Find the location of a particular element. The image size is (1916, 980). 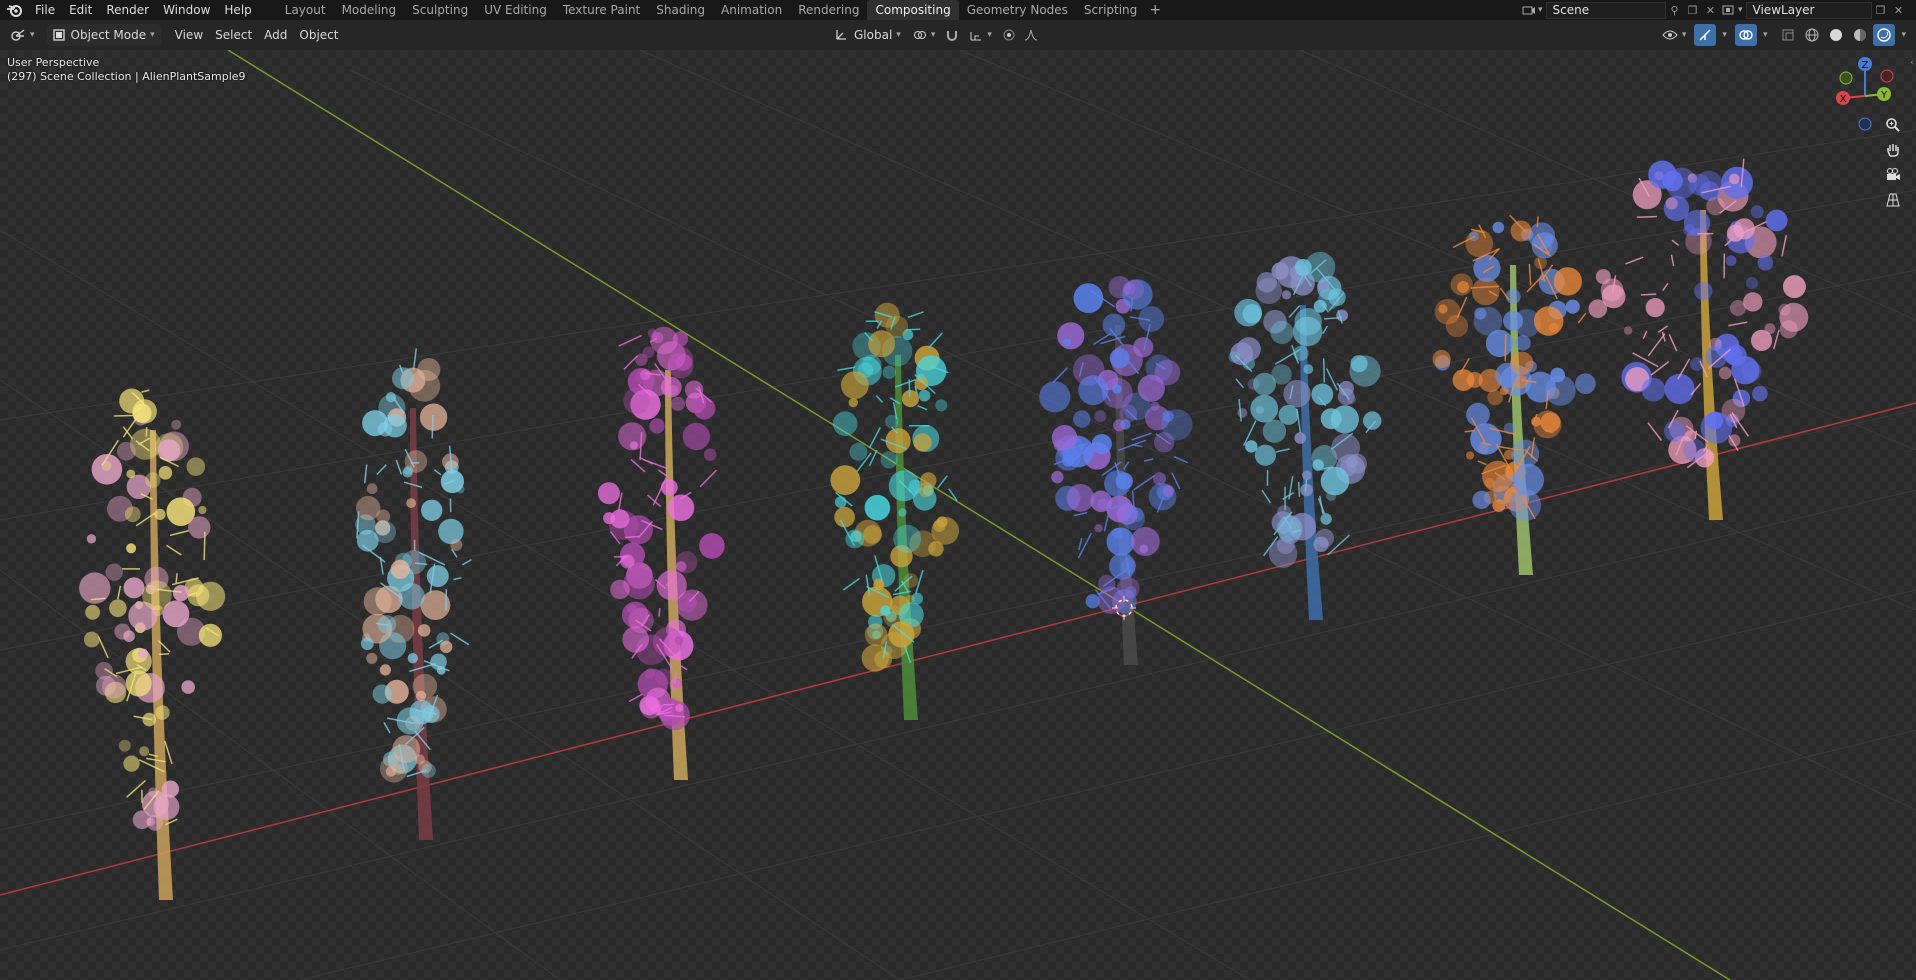

plant-8-object is located at coordinates (1698, 339).